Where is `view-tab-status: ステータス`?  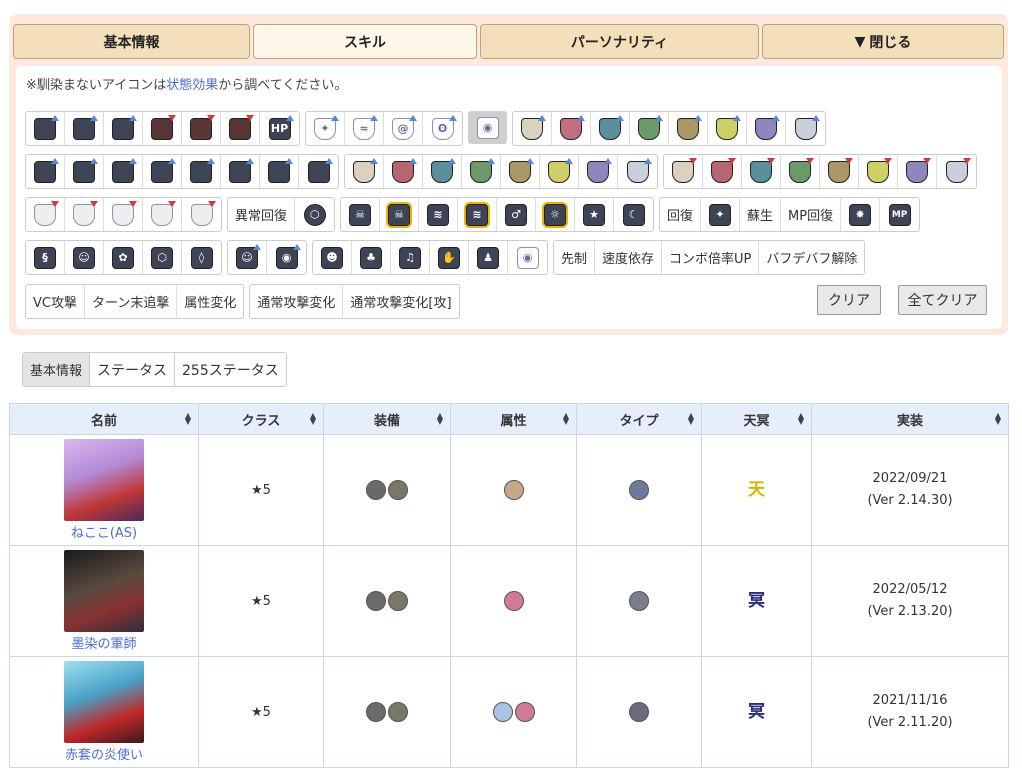 view-tab-status: ステータス is located at coordinates (133, 369).